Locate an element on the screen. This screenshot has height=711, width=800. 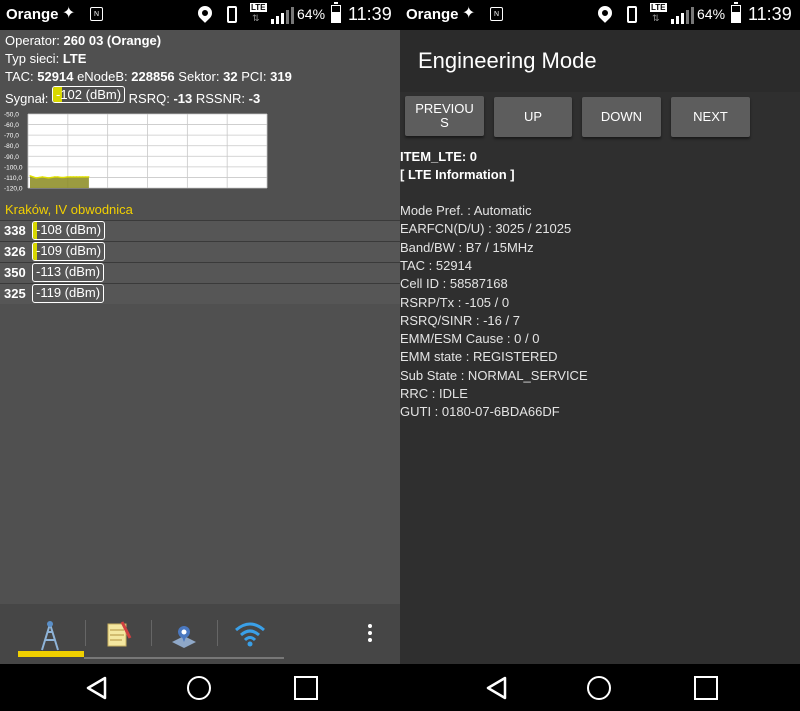
lte-icon: LTE is located at coordinates (258, 7).